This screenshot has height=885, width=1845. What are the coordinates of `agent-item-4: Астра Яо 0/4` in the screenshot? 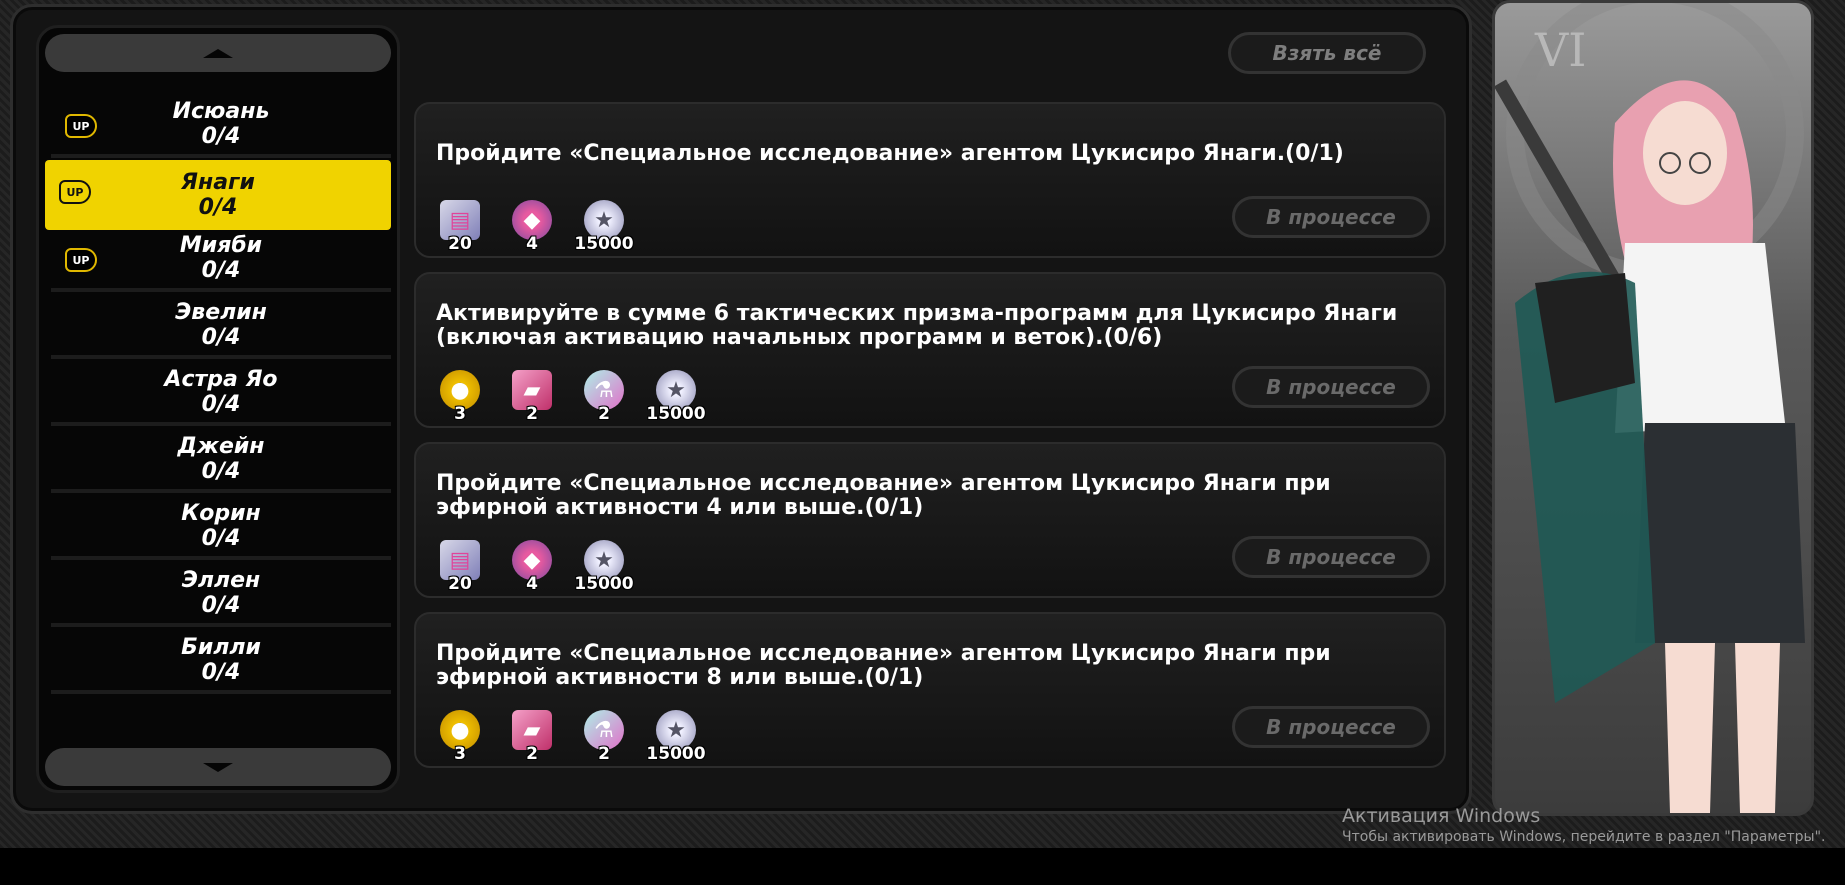 It's located at (221, 394).